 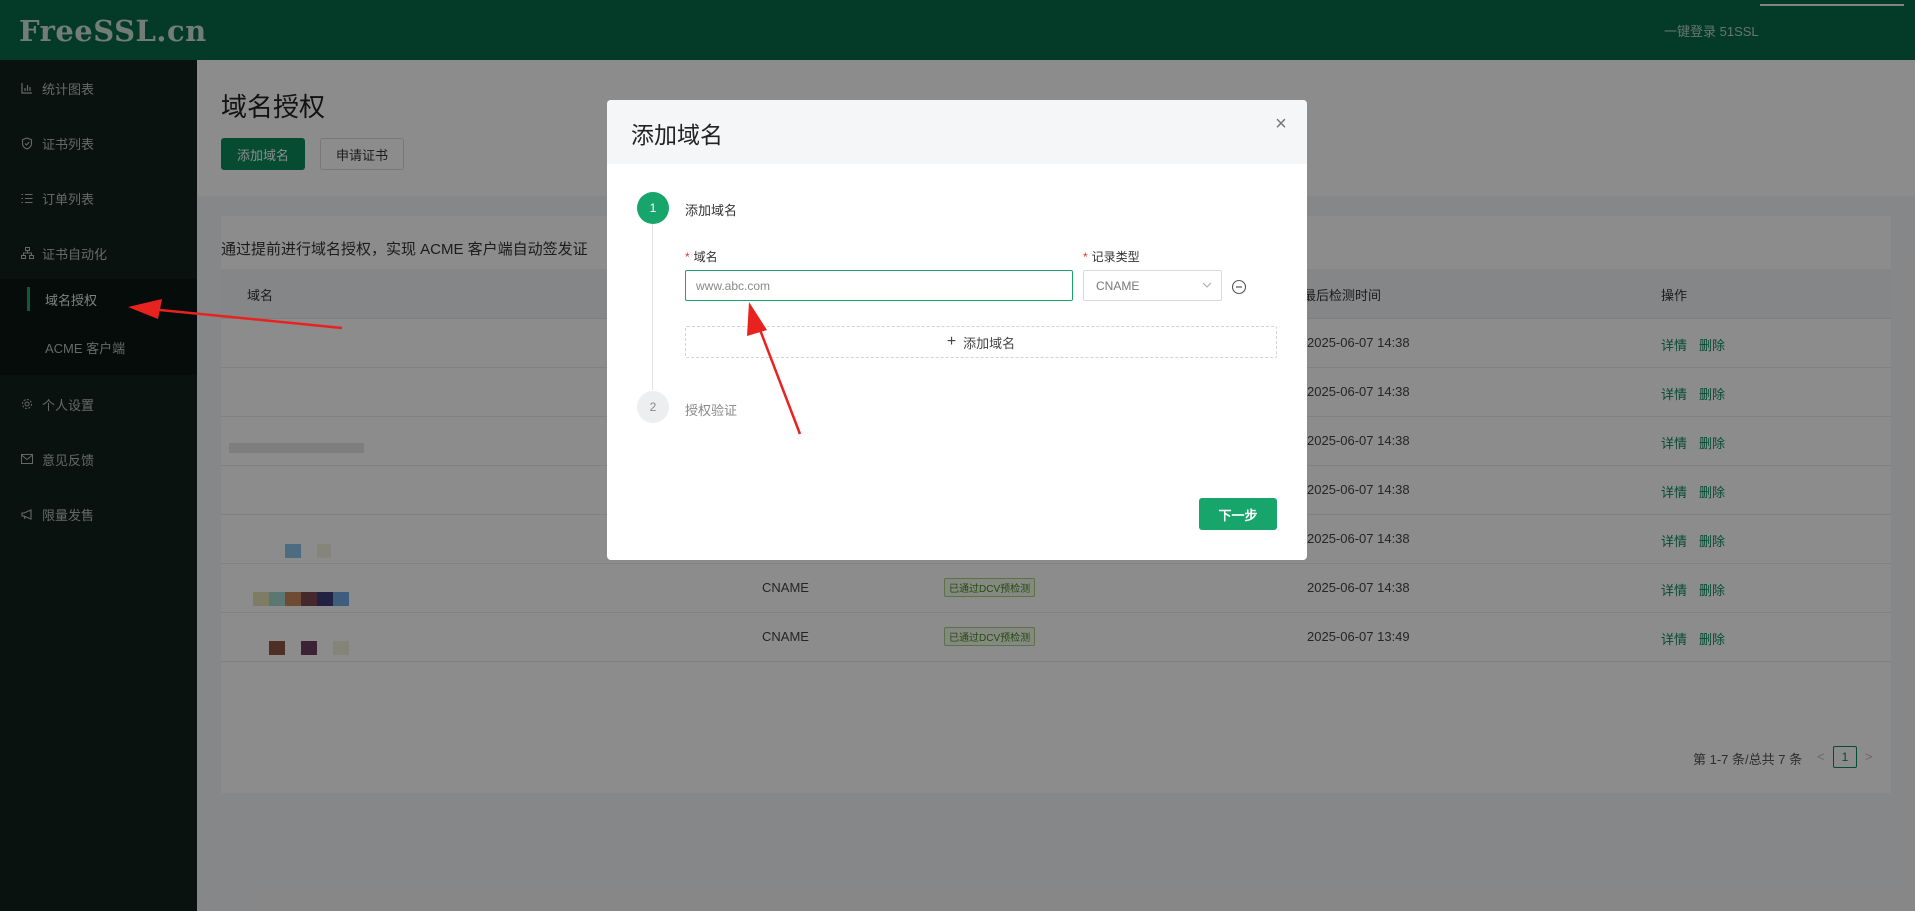 What do you see at coordinates (957, 132) in the screenshot?
I see `modal-header: 添加域名 ×` at bounding box center [957, 132].